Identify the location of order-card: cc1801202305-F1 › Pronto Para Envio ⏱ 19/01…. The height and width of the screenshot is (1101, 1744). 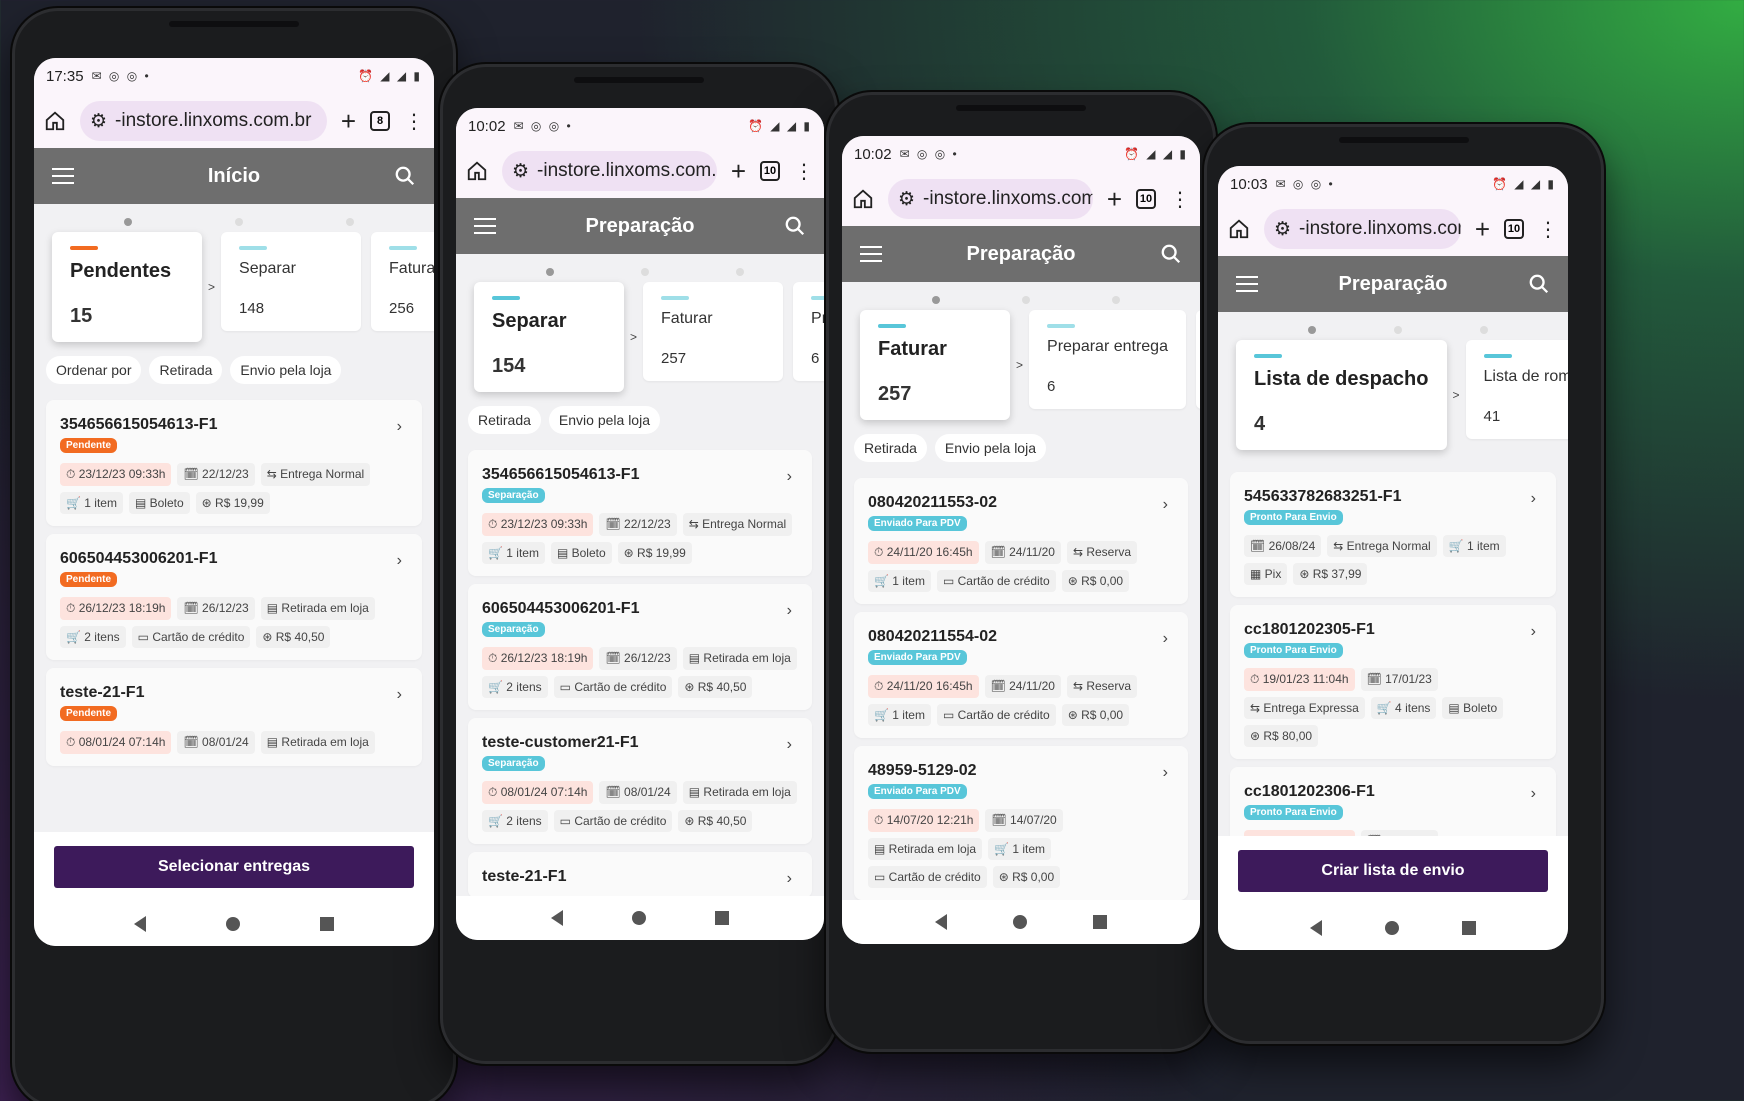
(1393, 682).